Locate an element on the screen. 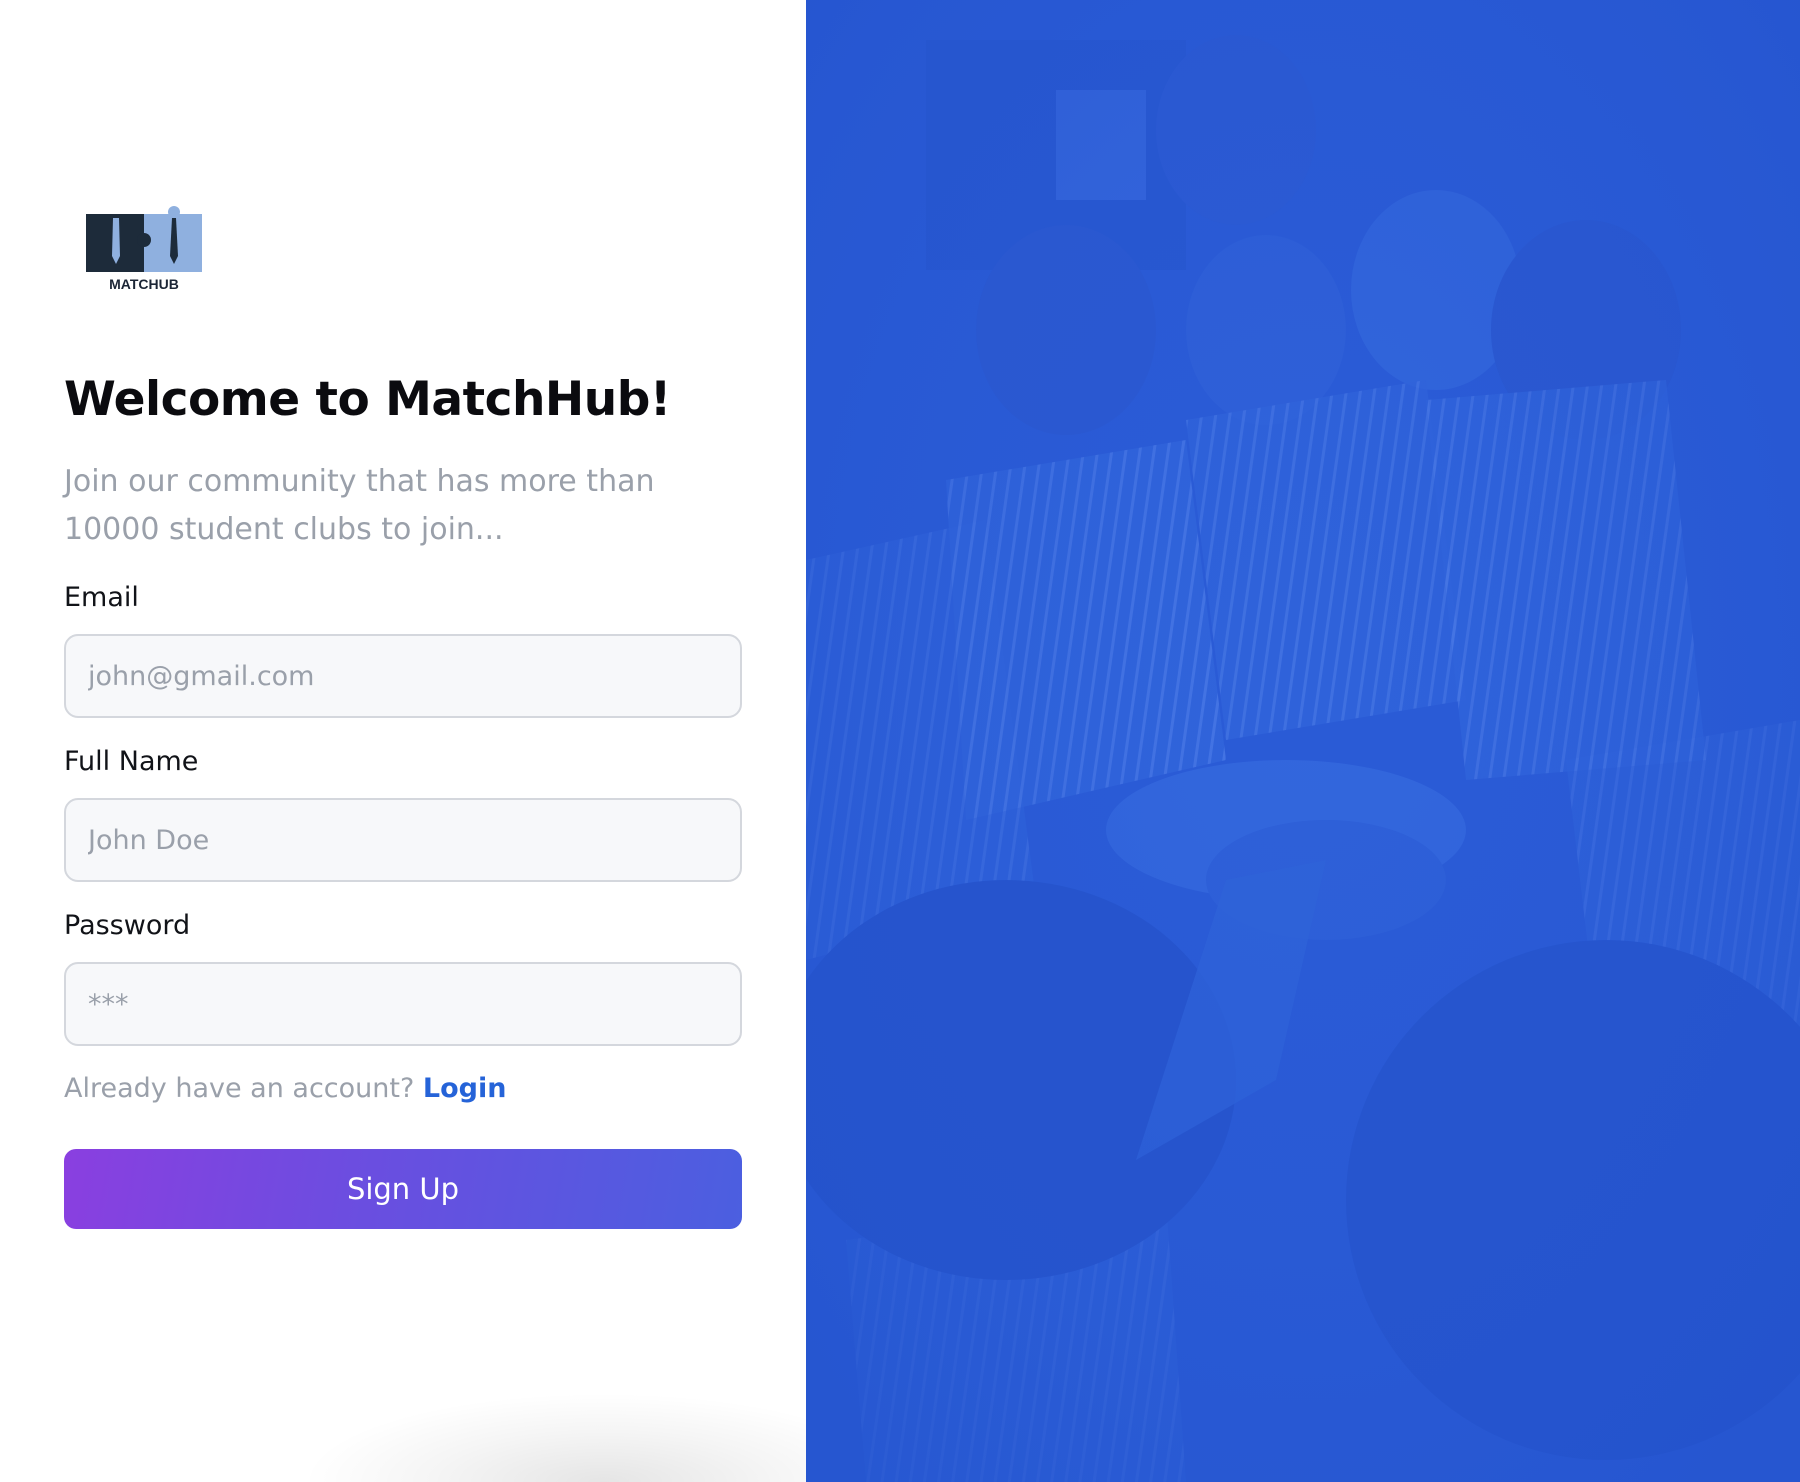 This screenshot has width=1800, height=1482. matchhub-logo: MATCHUB is located at coordinates (144, 251).